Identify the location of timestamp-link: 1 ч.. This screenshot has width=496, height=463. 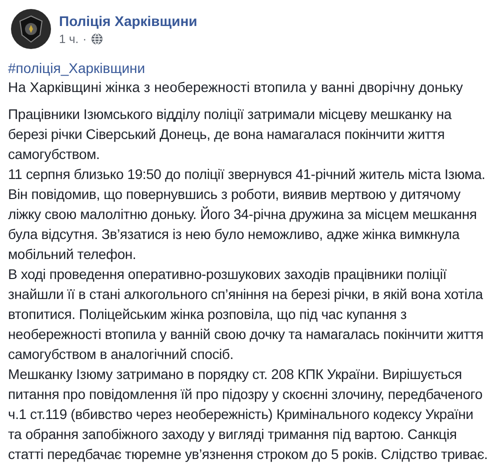
(69, 39).